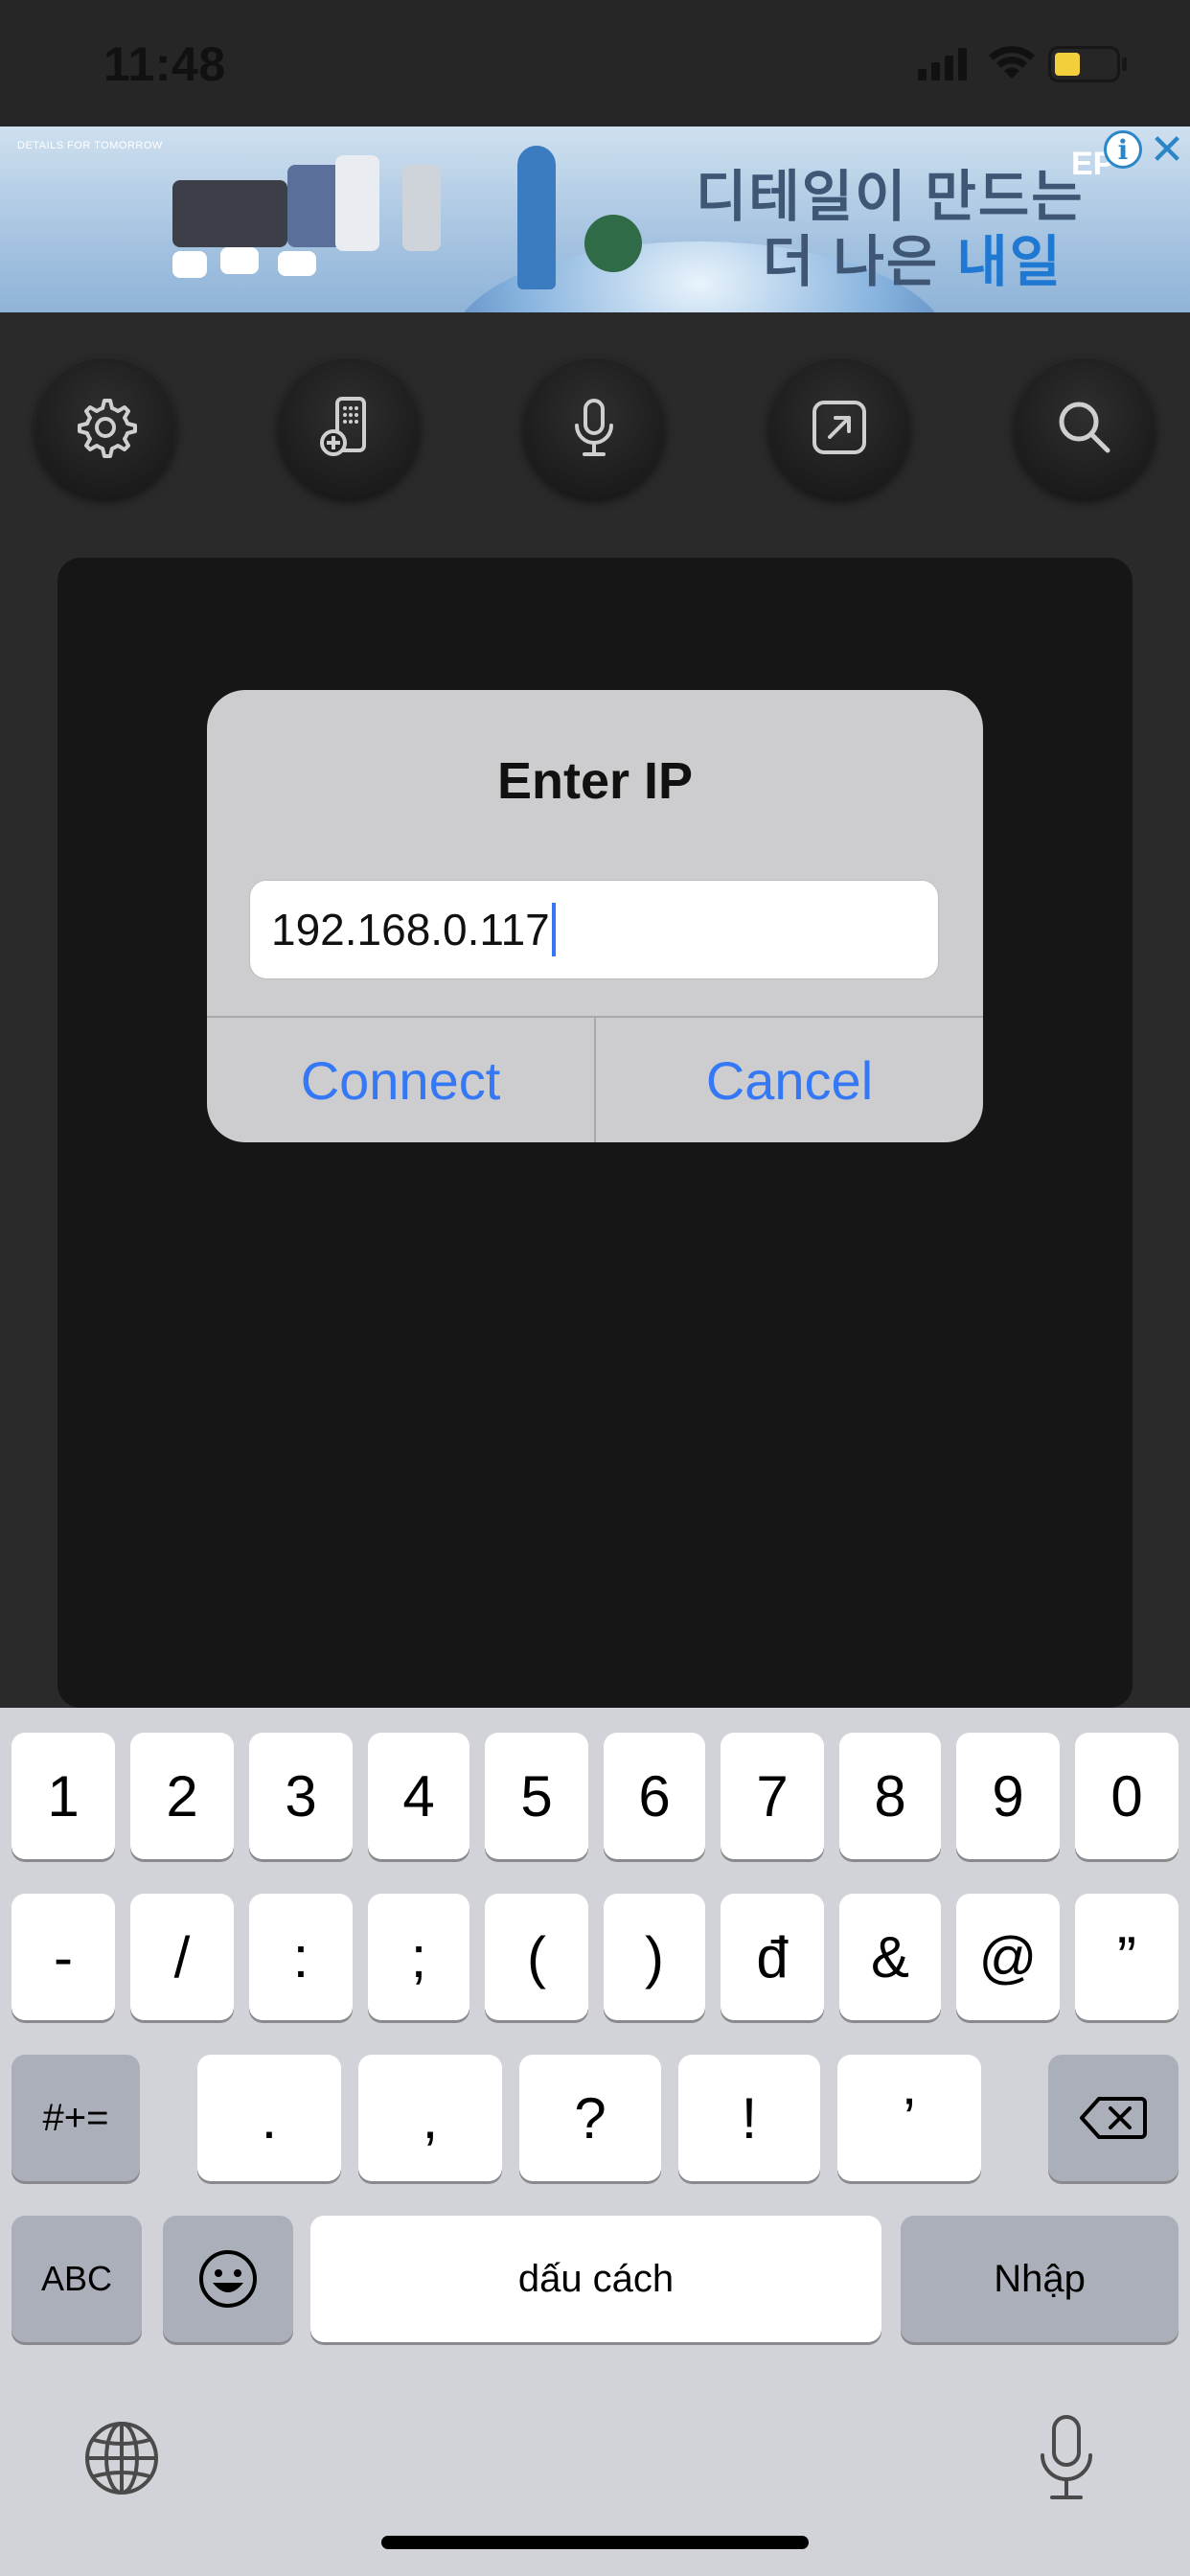  Describe the element at coordinates (430, 2118) in the screenshot. I see `key-comma: ,` at that location.